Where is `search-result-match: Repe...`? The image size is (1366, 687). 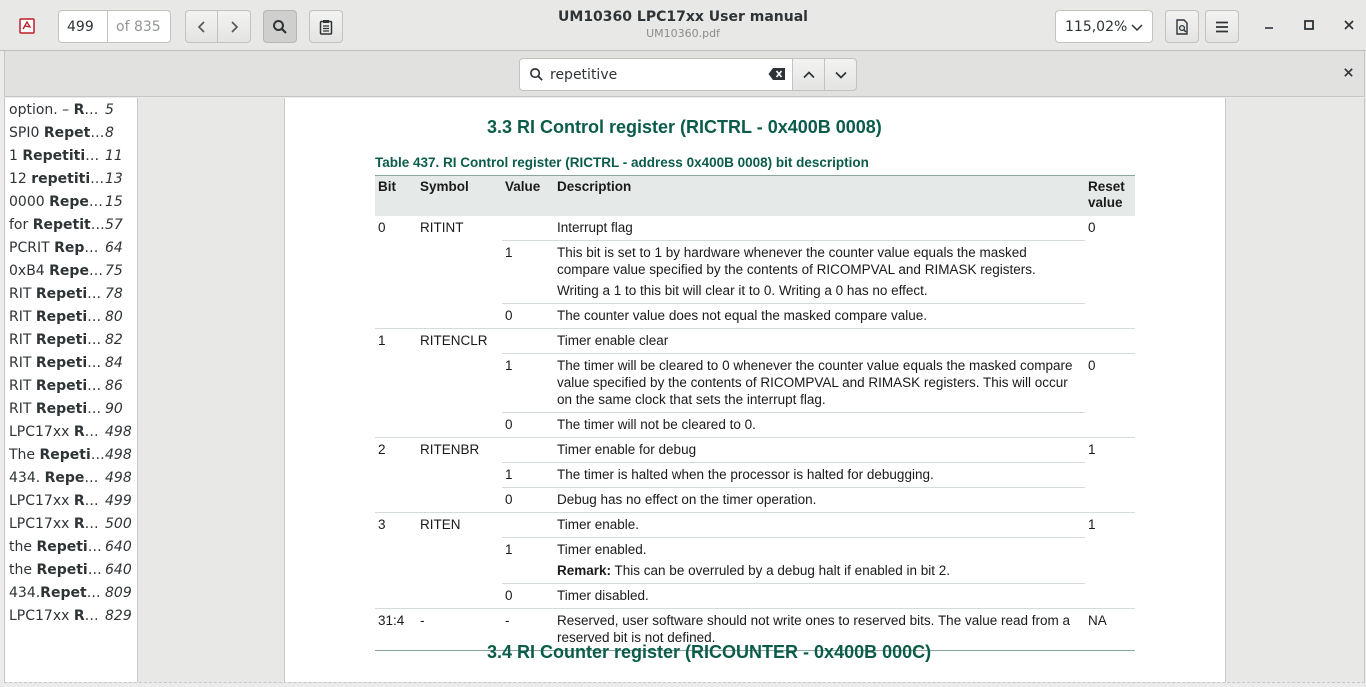
search-result-match: Repe... is located at coordinates (79, 247).